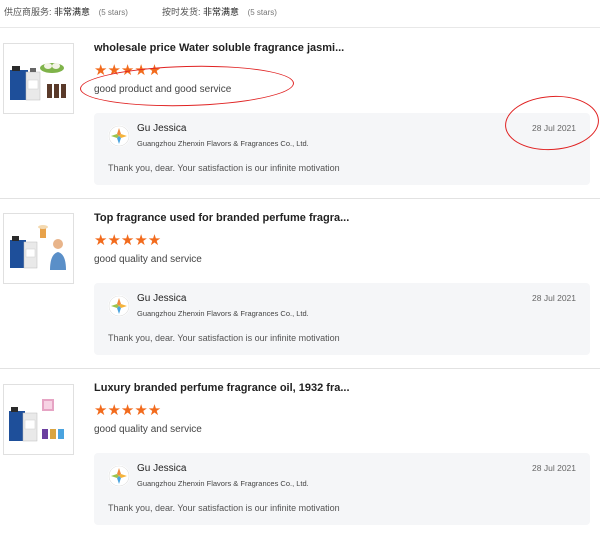  I want to click on review-comment: good product and good service, so click(163, 89).